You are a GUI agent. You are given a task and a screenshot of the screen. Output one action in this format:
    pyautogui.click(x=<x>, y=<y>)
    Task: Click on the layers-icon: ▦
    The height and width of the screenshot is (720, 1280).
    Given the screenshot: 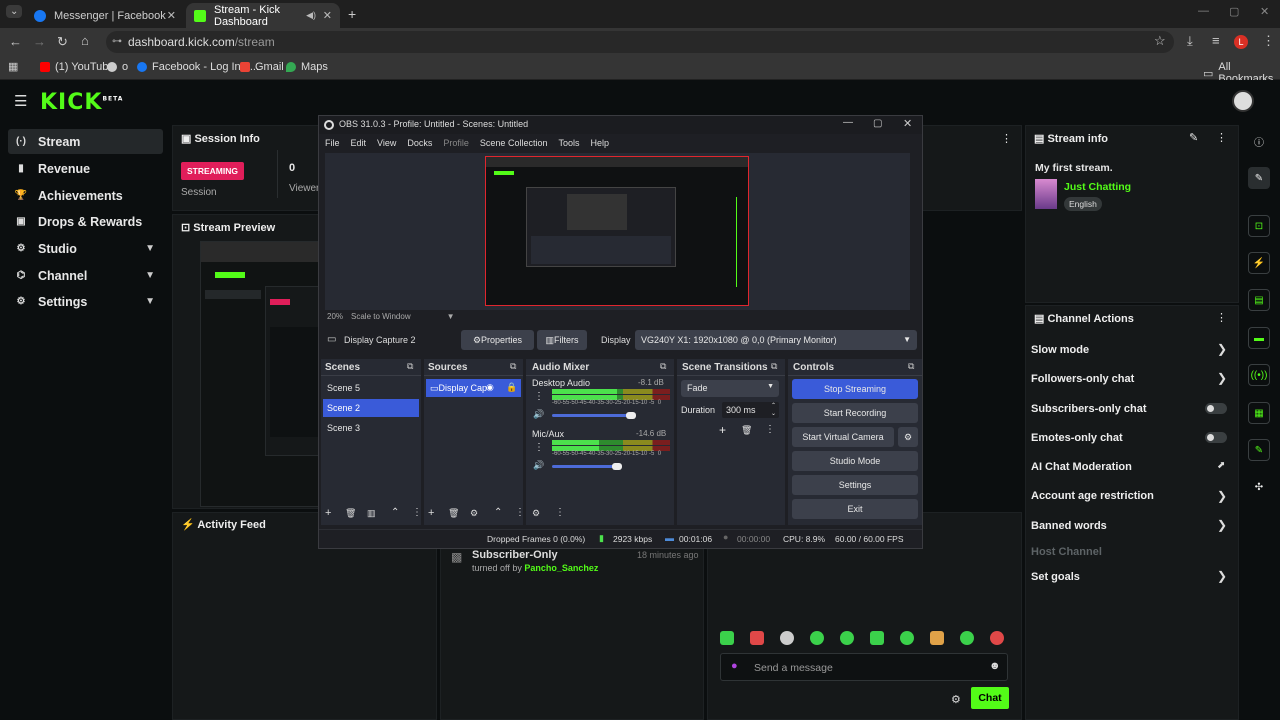 What is the action you would take?
    pyautogui.click(x=1259, y=413)
    